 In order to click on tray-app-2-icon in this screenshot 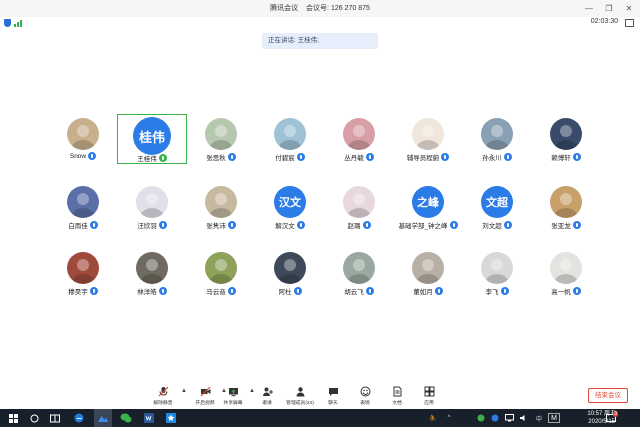, I will do `click(495, 418)`.